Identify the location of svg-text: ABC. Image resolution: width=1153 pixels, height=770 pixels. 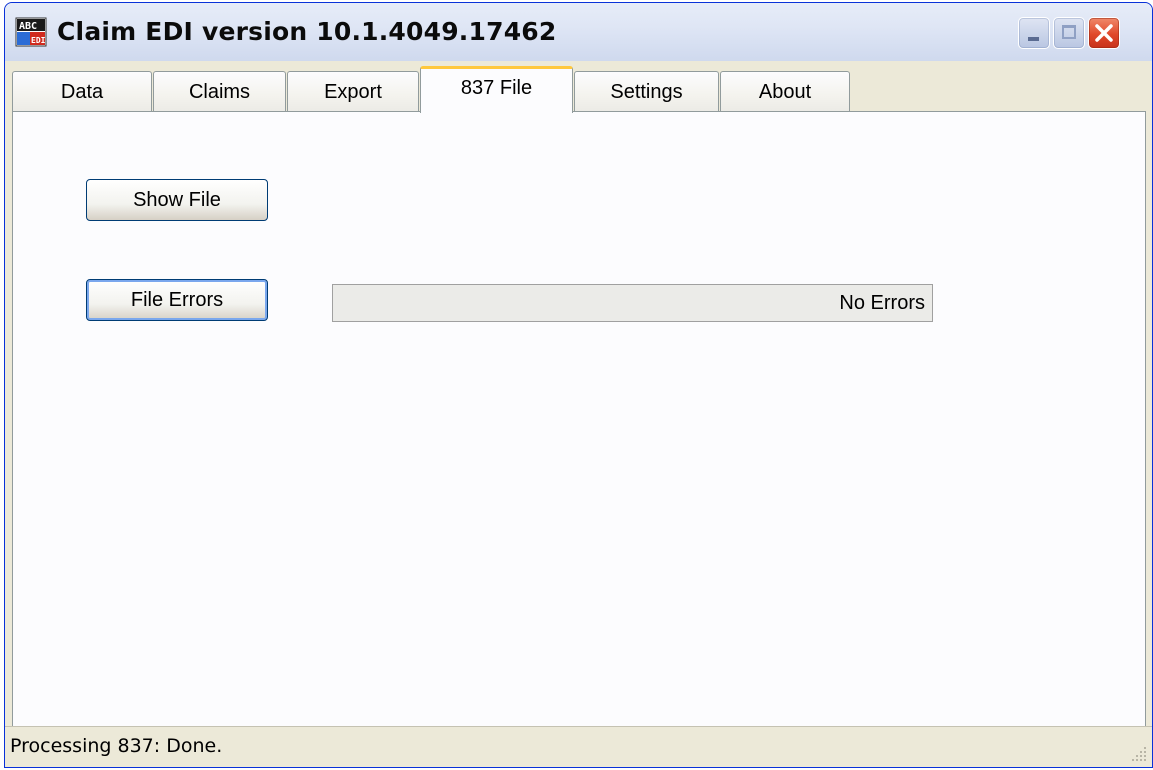
(28, 26).